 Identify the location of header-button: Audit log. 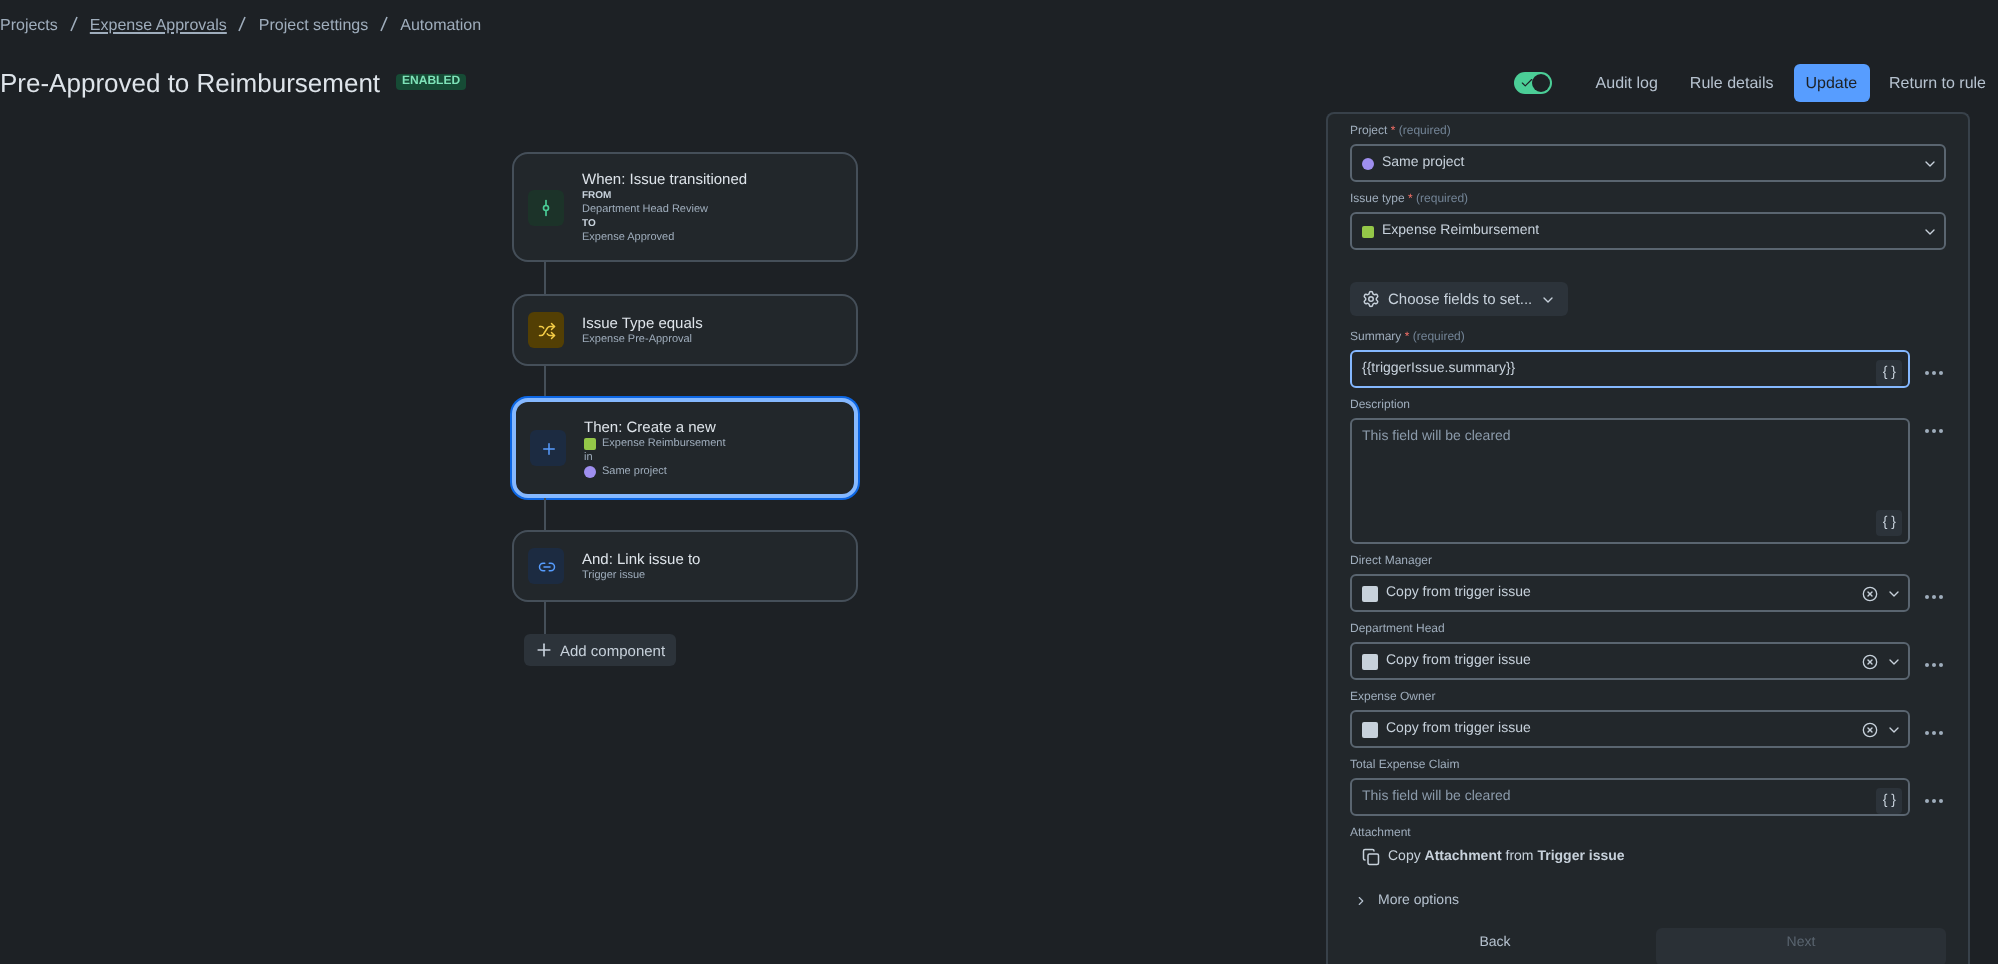
(1626, 82).